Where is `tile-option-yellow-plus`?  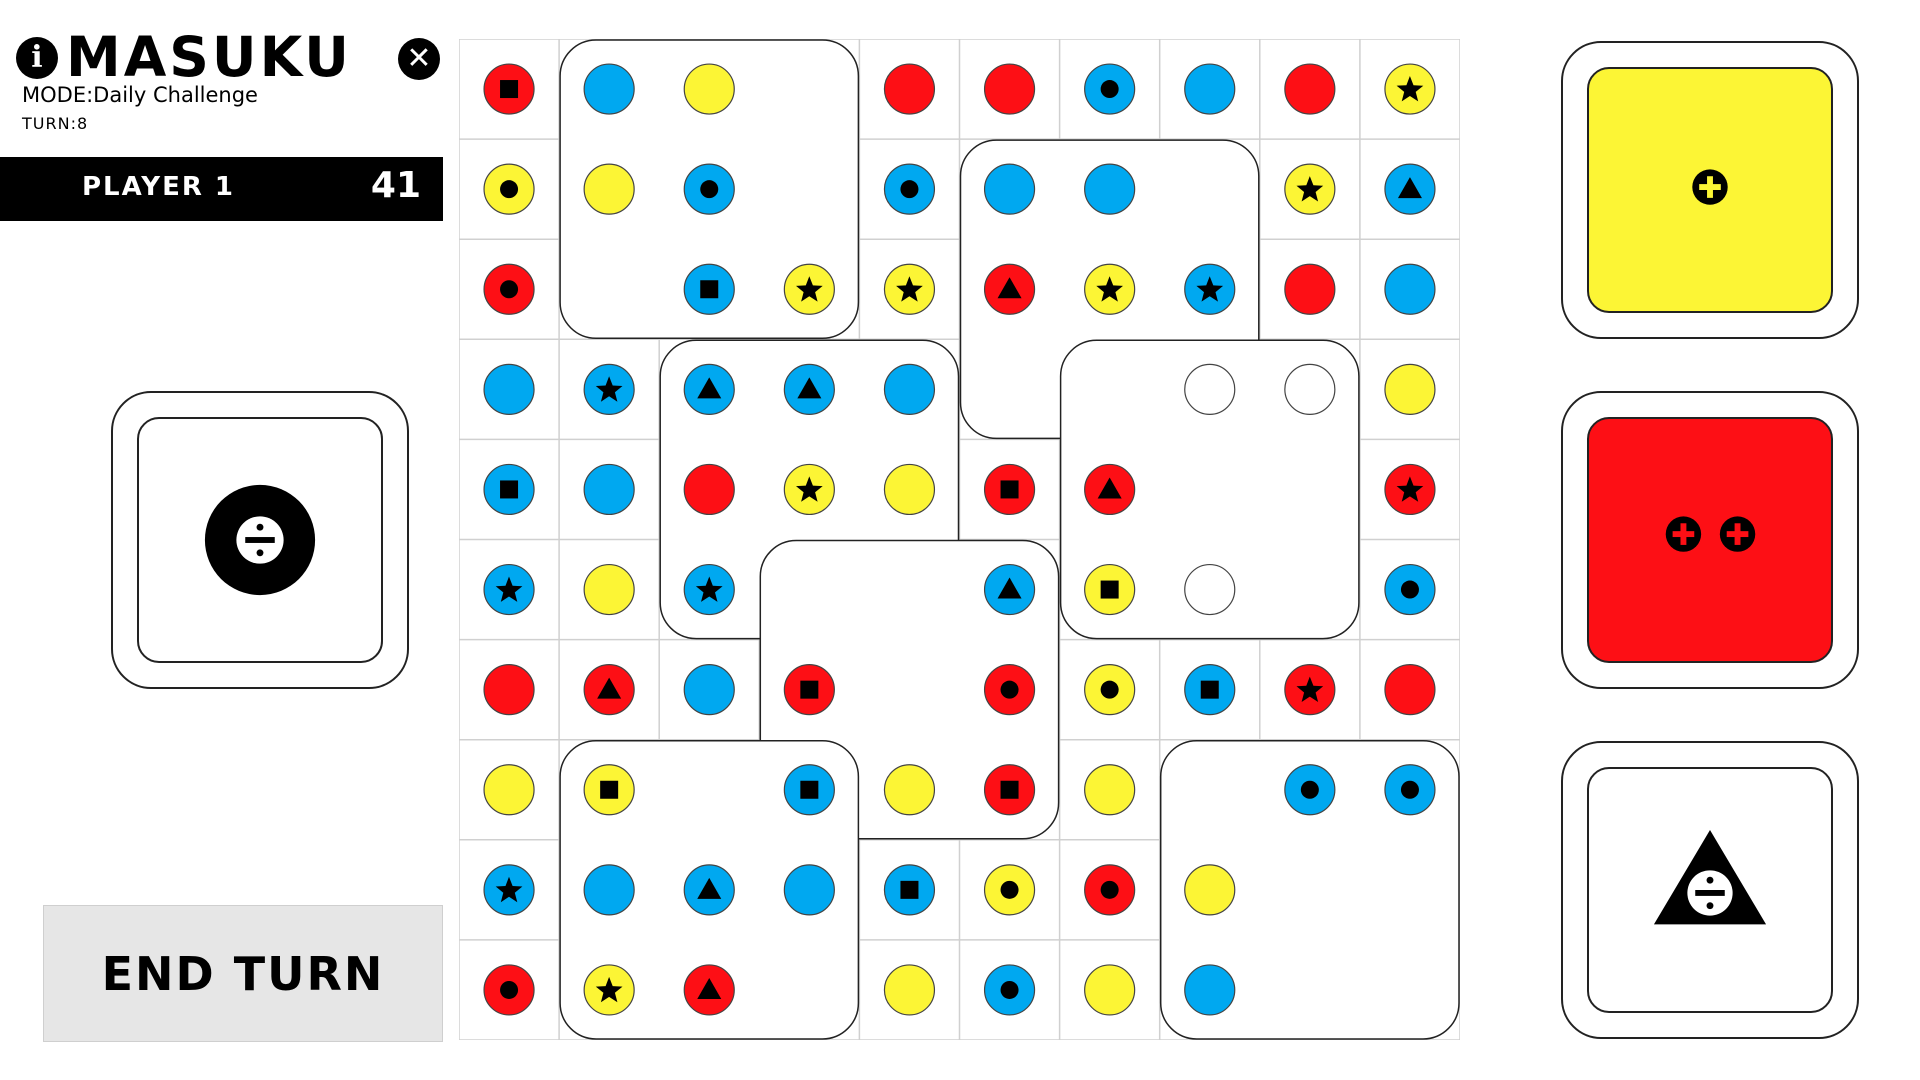 tile-option-yellow-plus is located at coordinates (1710, 190).